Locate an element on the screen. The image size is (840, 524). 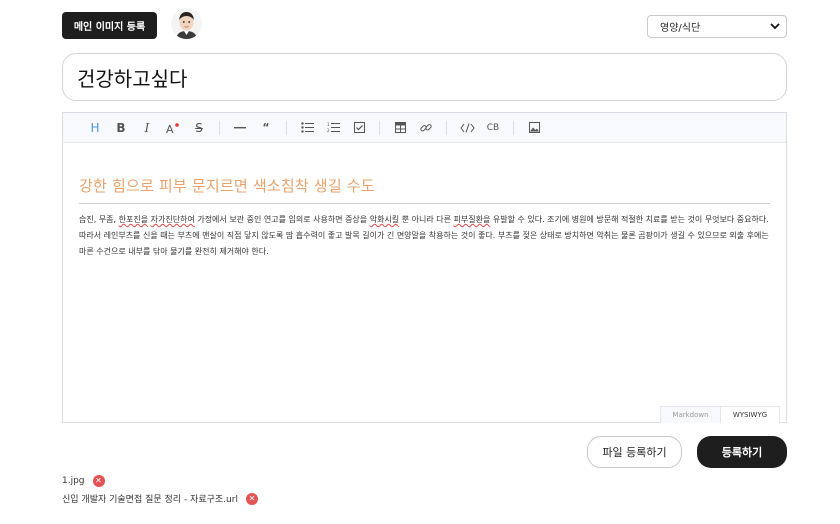
italic-icon: I is located at coordinates (147, 128).